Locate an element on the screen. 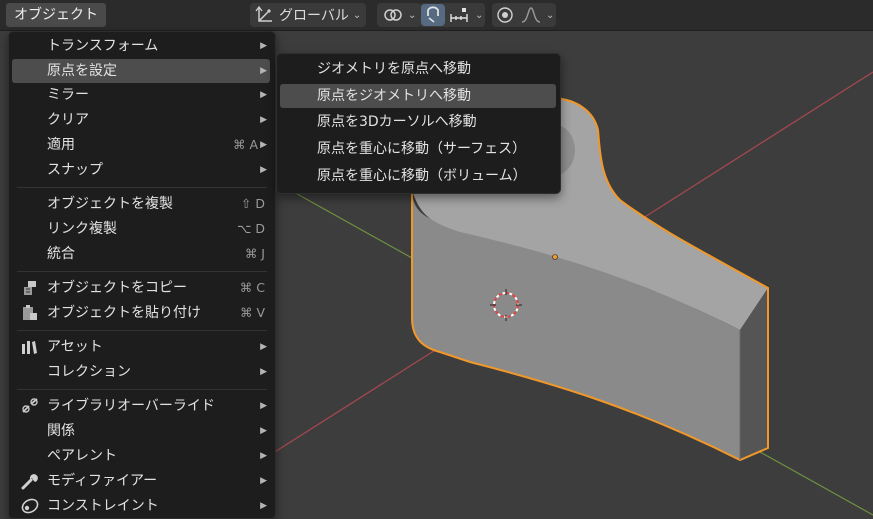 The height and width of the screenshot is (519, 873). viewport-header: オブジェクト グローバル ⌄ ⌄ ⌄ ⌄ is located at coordinates (436, 15).